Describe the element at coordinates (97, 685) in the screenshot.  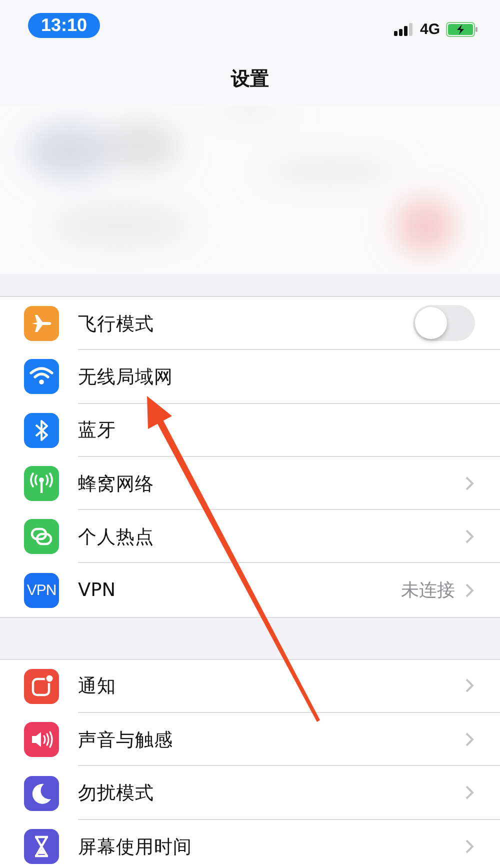
I see `setting-label: 通知` at that location.